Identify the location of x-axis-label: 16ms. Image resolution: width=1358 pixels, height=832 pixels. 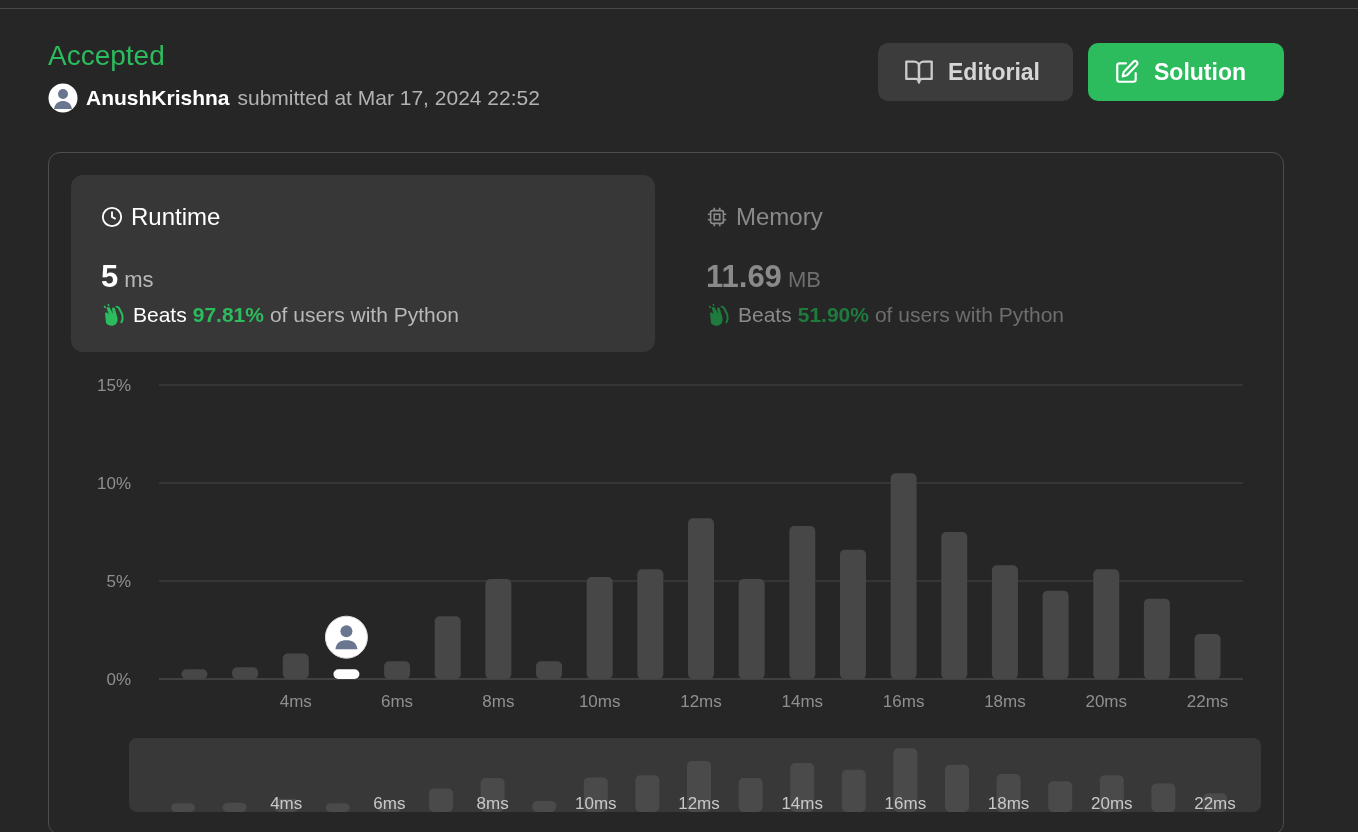
(903, 701).